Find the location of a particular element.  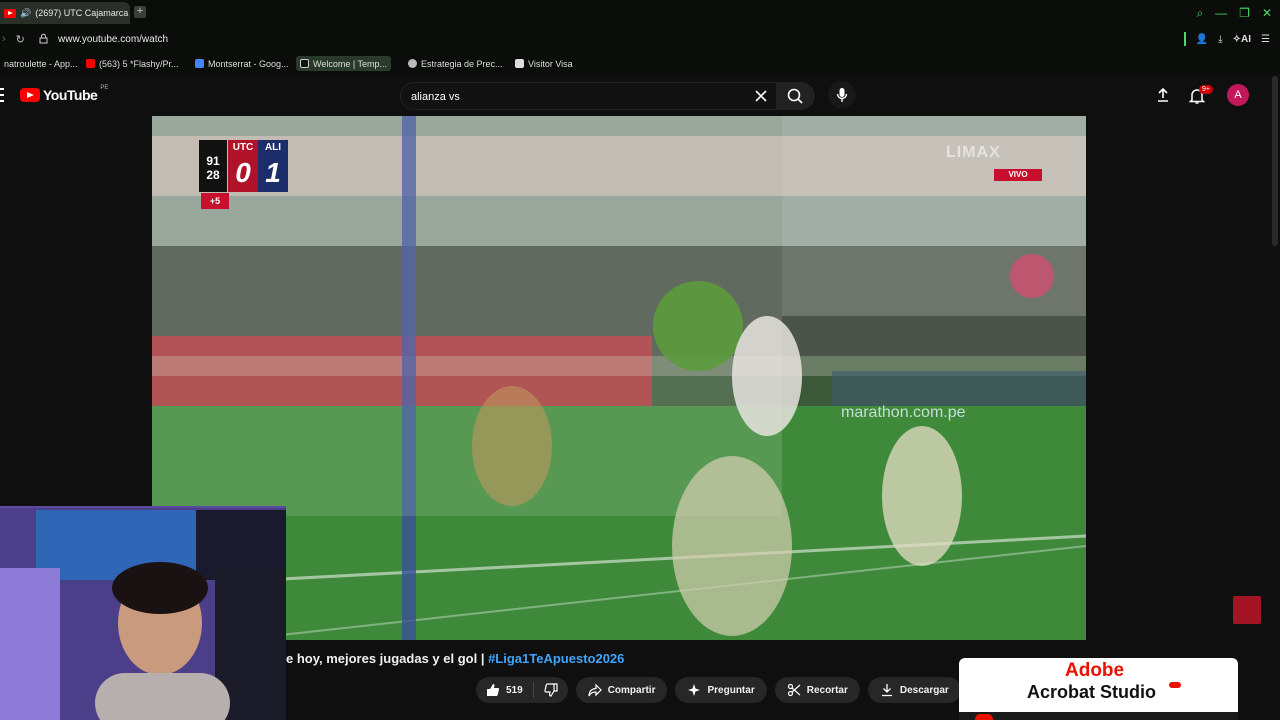

menu-icon: ☰ is located at coordinates (1265, 39).